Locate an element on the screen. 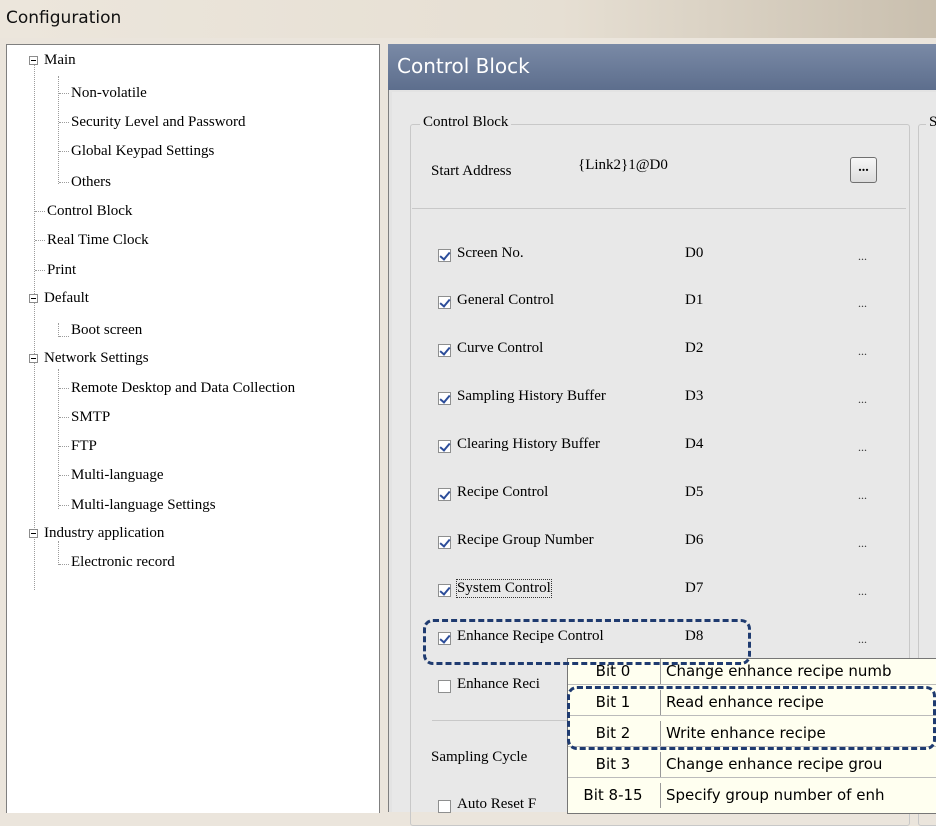  enhance-recipe-label: Enhance Reci is located at coordinates (498, 684).